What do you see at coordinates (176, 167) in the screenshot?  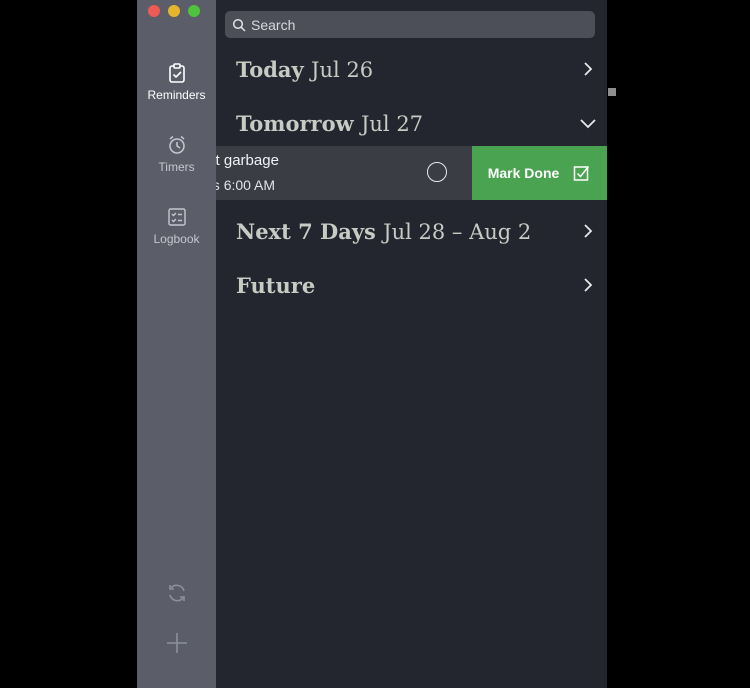 I see `sidebar-item-label: Timers` at bounding box center [176, 167].